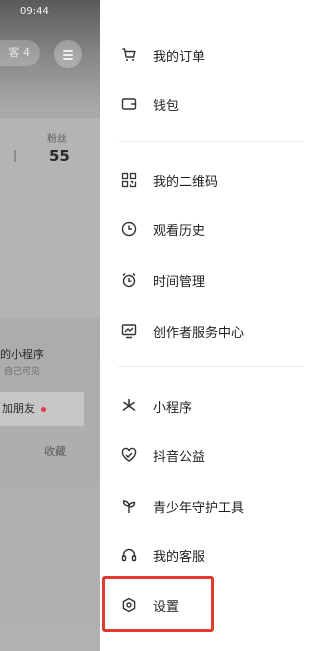 This screenshot has width=320, height=651. What do you see at coordinates (179, 557) in the screenshot?
I see `menu-item-label: 我的客服` at bounding box center [179, 557].